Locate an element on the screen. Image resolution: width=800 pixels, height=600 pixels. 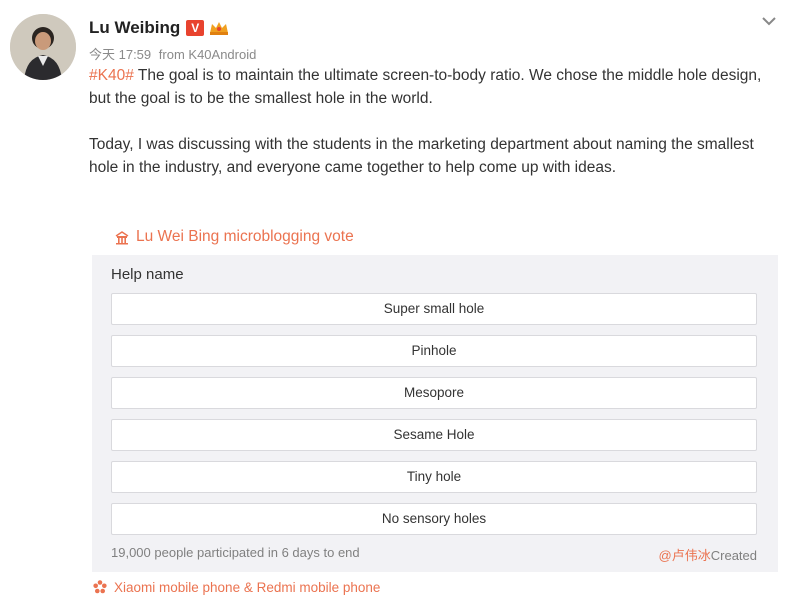
vote-creator: @卢伟冰Created is located at coordinates (708, 554).